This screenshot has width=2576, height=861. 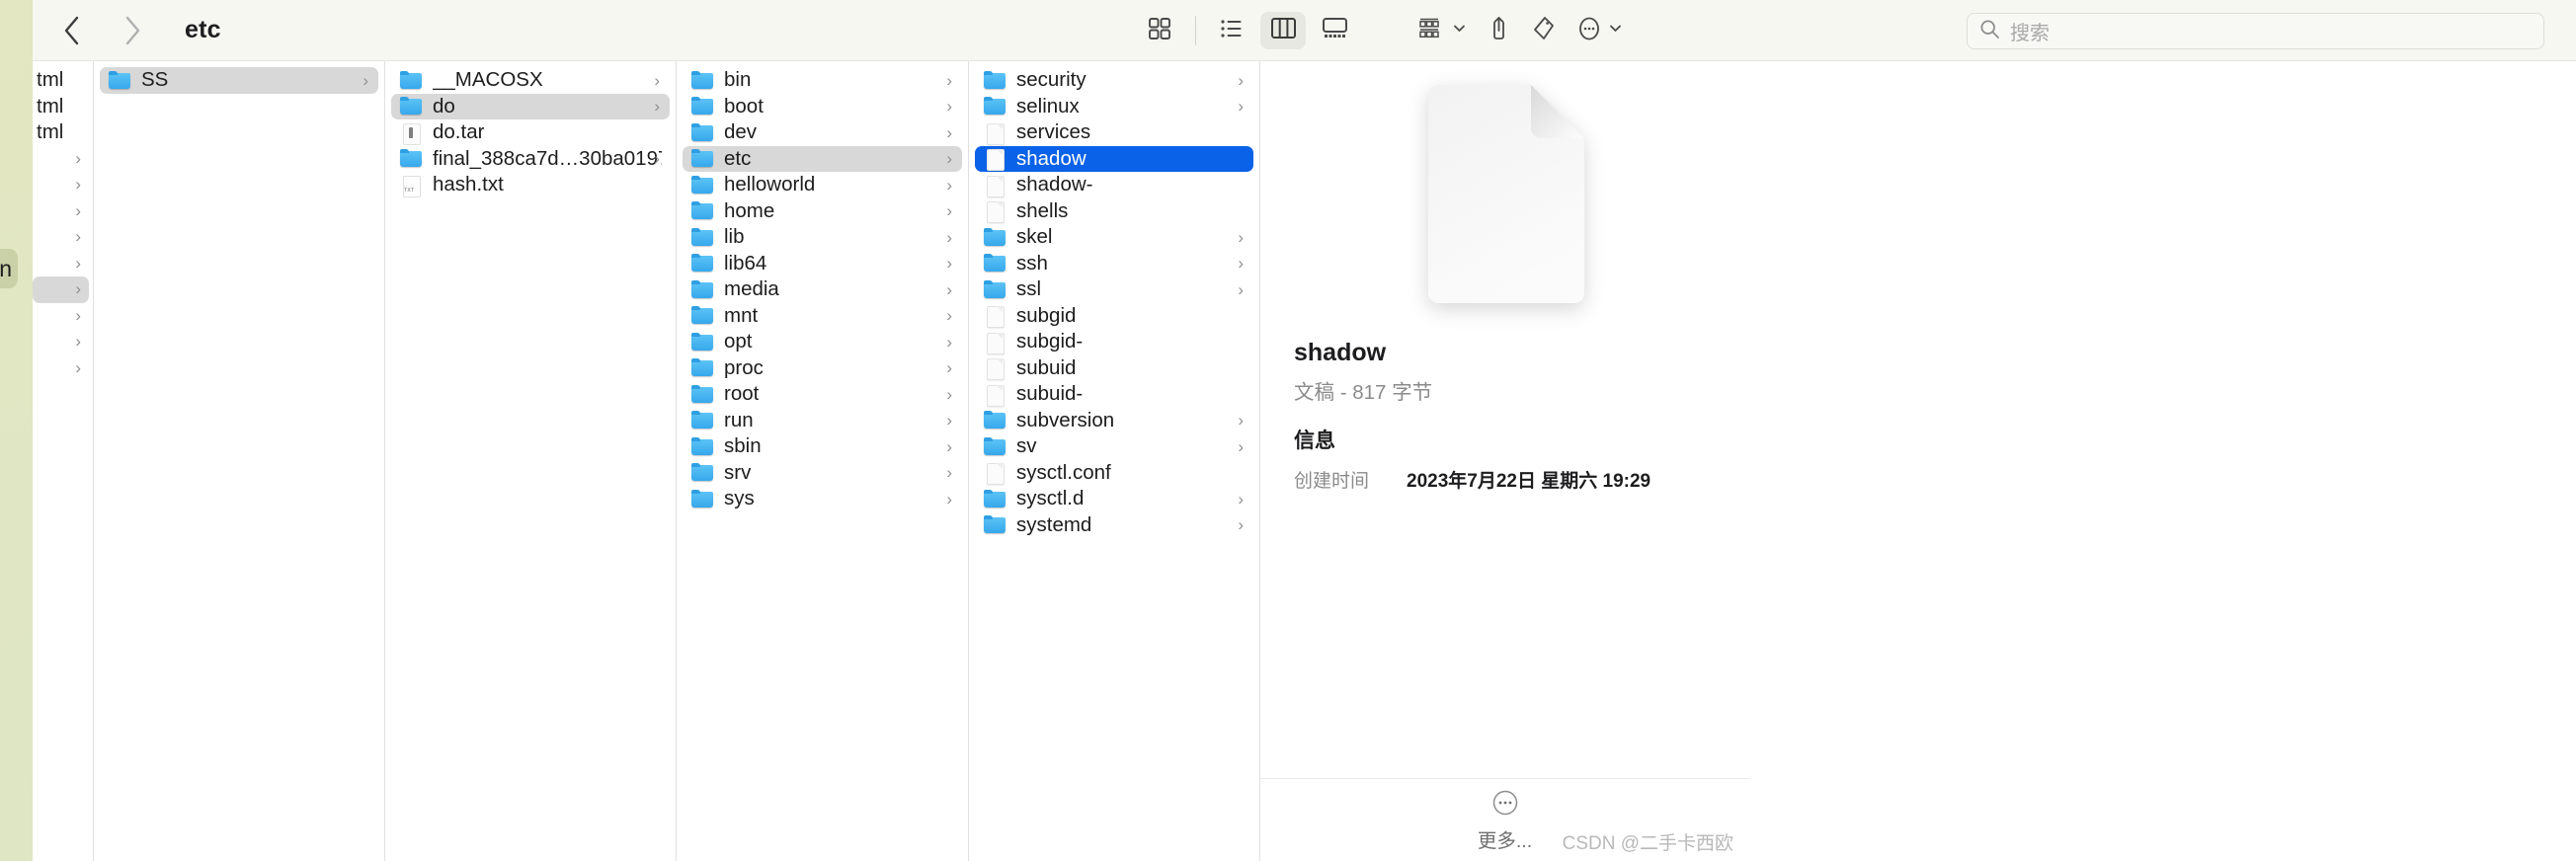 What do you see at coordinates (9, 268) in the screenshot?
I see `desktop-partial-item: n` at bounding box center [9, 268].